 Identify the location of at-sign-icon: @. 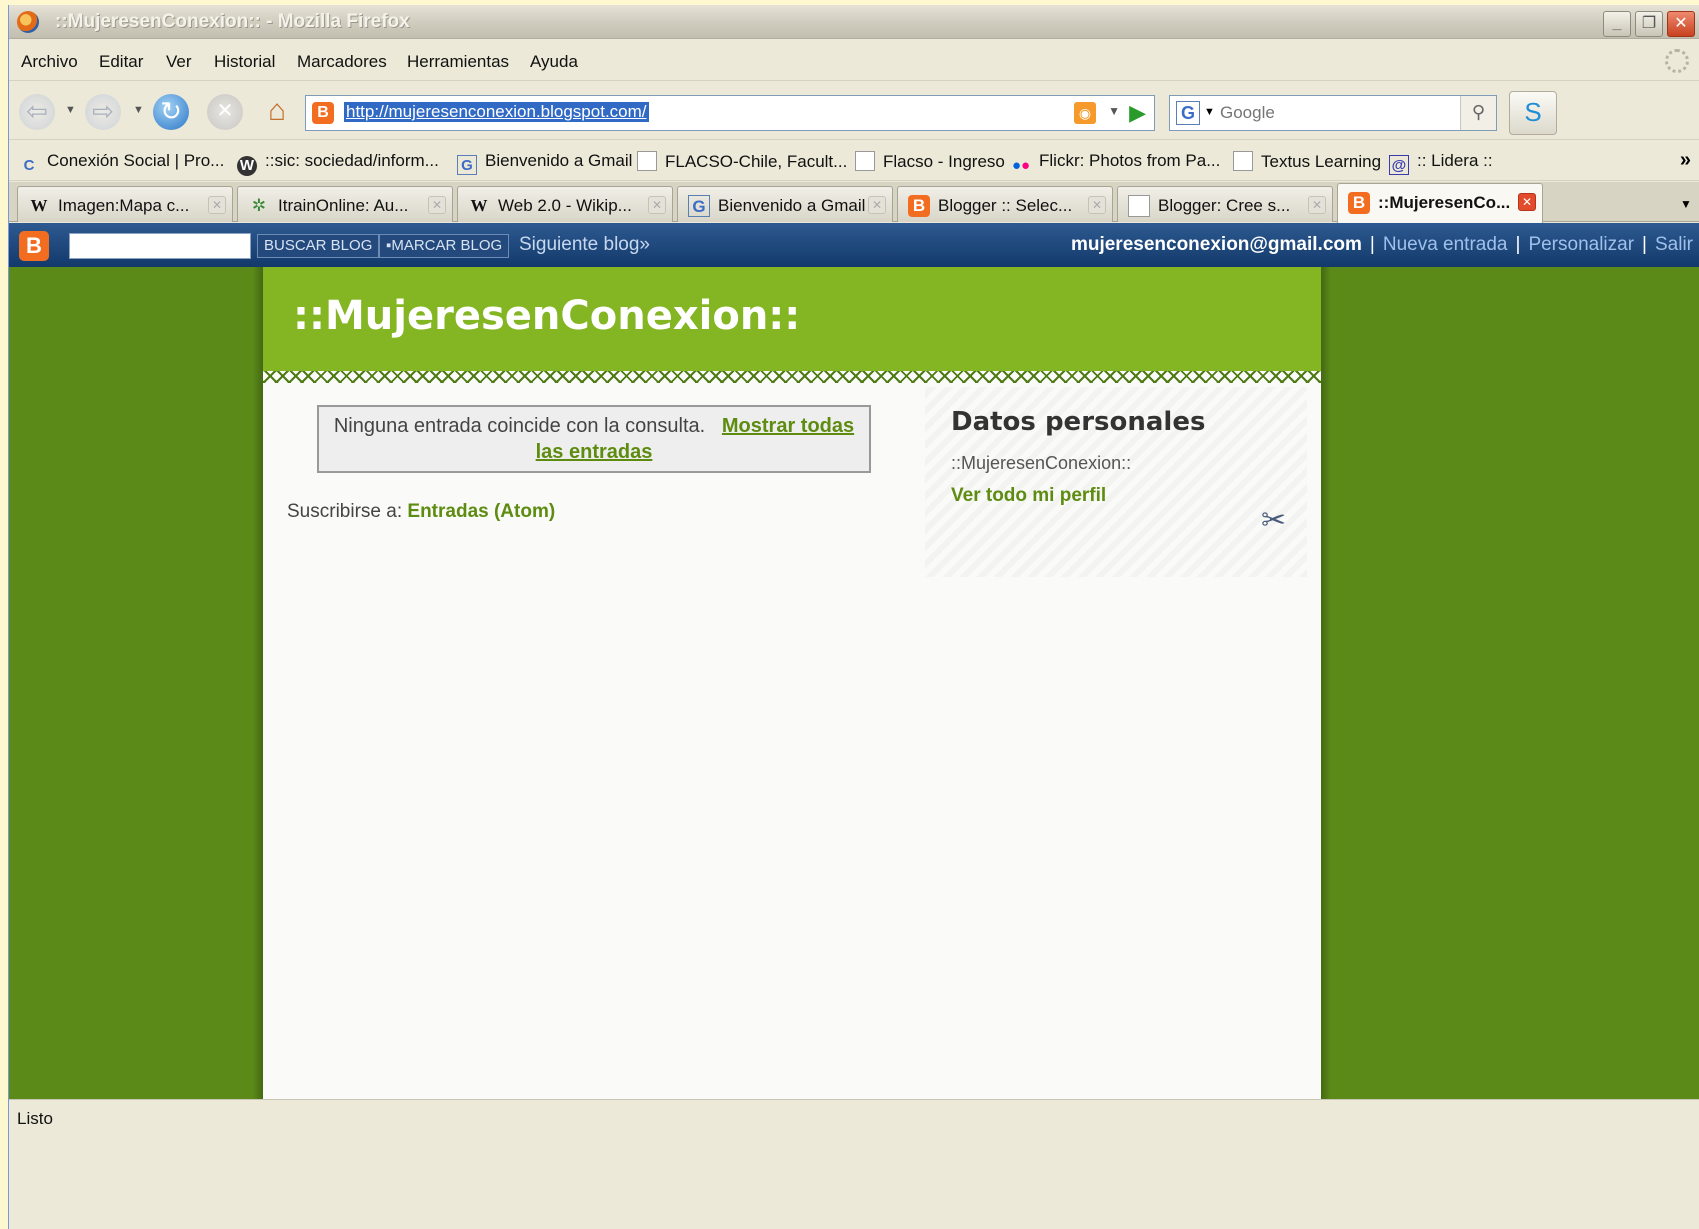
(1399, 165).